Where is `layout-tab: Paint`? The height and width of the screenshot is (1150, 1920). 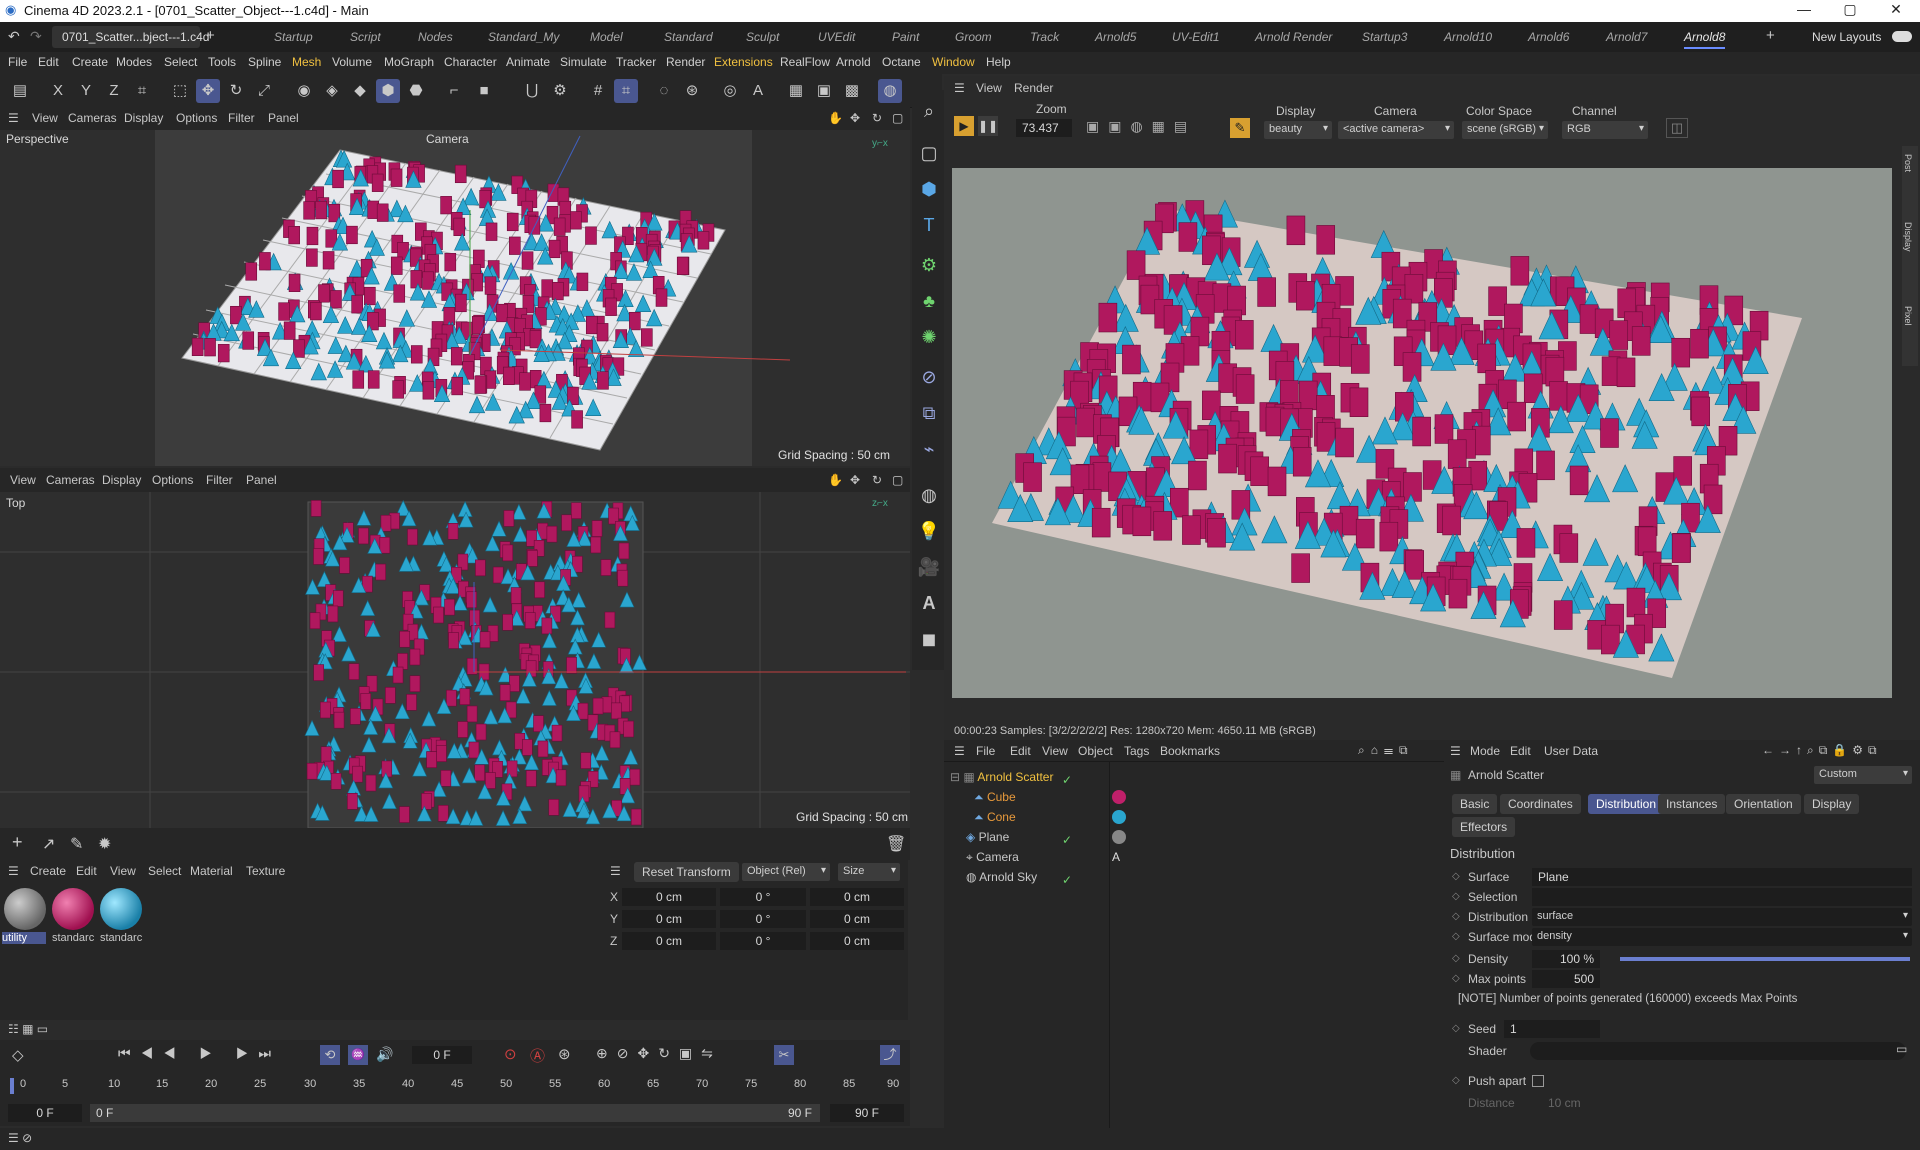 layout-tab: Paint is located at coordinates (905, 37).